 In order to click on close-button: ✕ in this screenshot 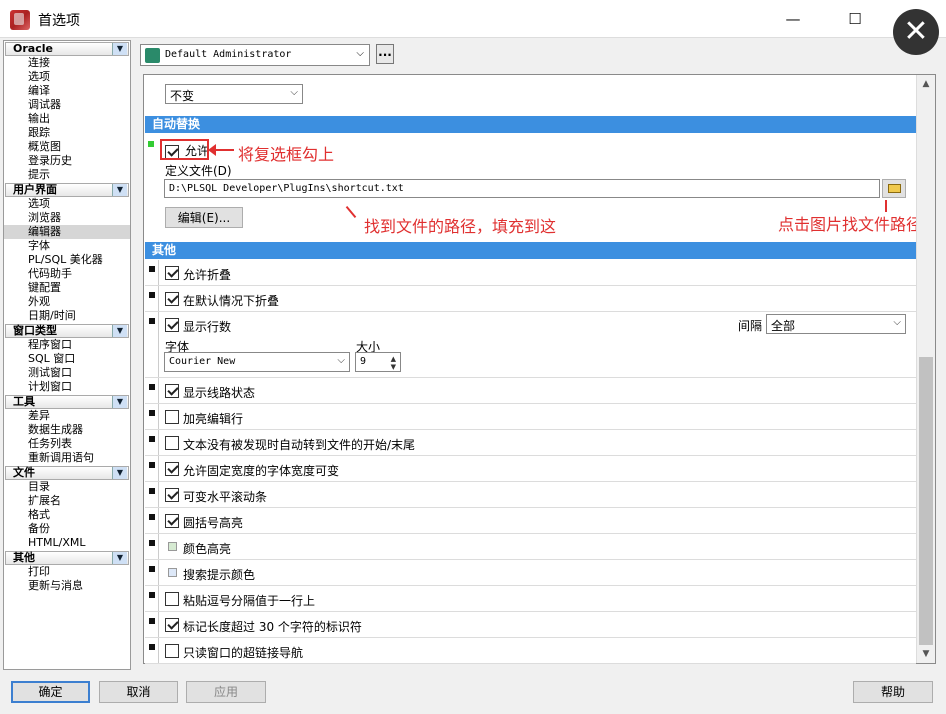, I will do `click(916, 32)`.